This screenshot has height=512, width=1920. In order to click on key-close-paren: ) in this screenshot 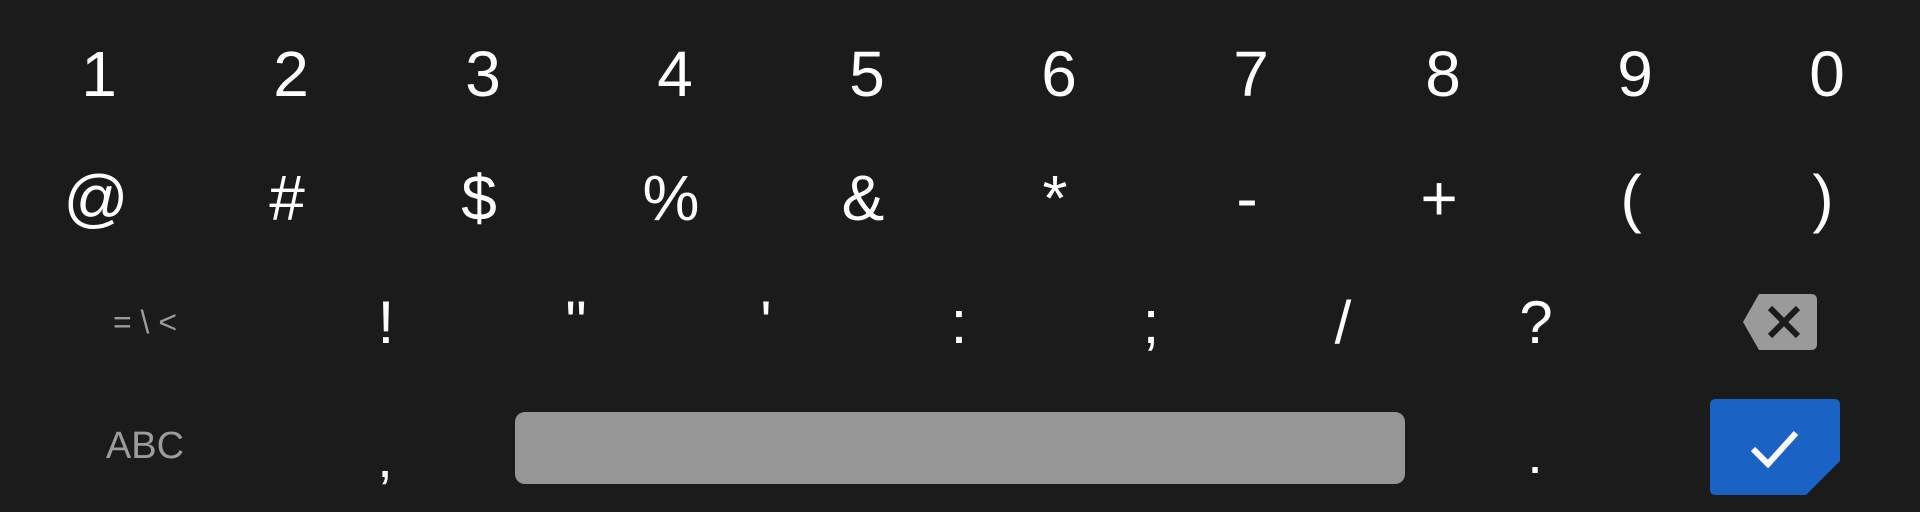, I will do `click(1823, 198)`.